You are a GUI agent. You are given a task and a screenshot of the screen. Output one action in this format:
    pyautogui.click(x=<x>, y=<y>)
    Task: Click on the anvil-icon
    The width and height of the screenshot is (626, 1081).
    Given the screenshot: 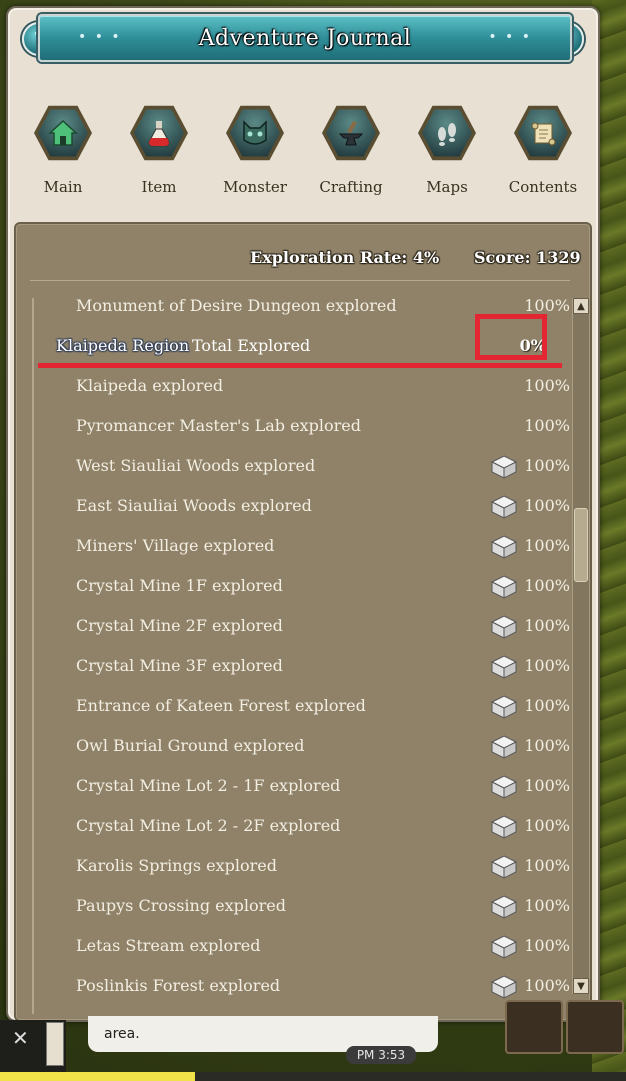 What is the action you would take?
    pyautogui.click(x=351, y=133)
    